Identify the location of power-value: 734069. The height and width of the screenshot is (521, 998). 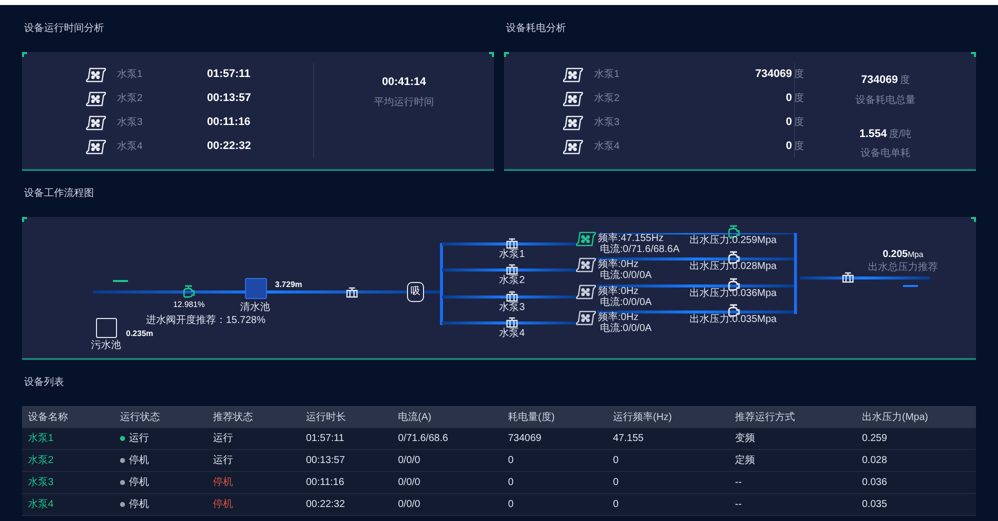
(773, 74).